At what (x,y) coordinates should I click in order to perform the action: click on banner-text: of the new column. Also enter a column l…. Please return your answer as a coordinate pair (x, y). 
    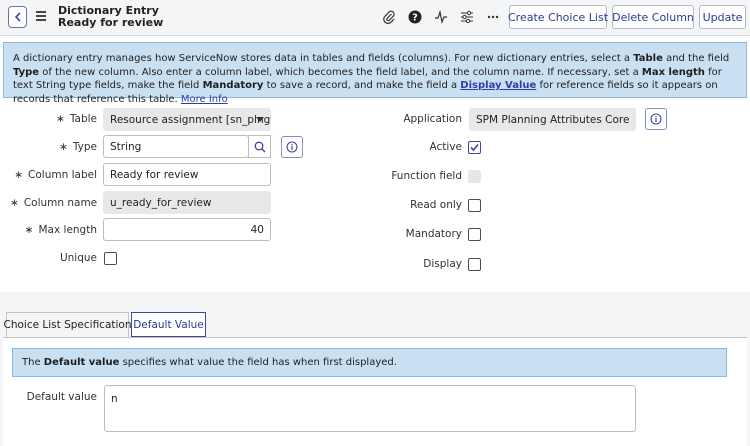
    Looking at the image, I should click on (340, 72).